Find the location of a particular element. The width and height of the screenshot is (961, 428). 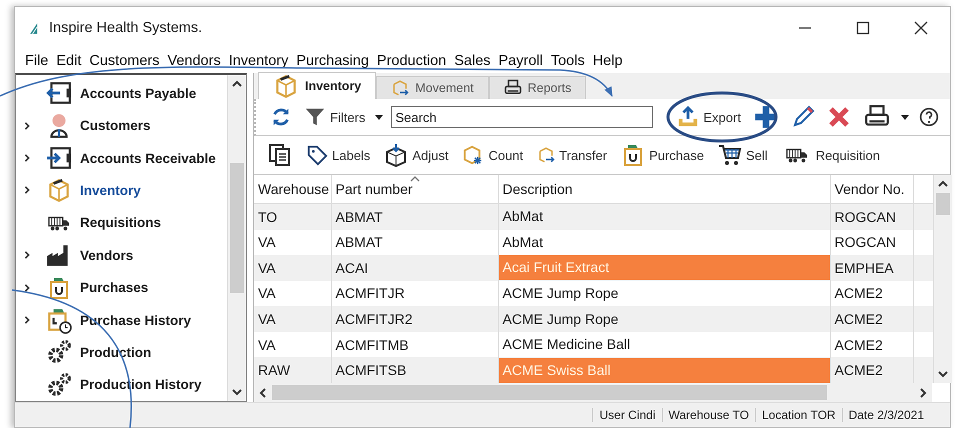

bag-clock-icon is located at coordinates (59, 320).